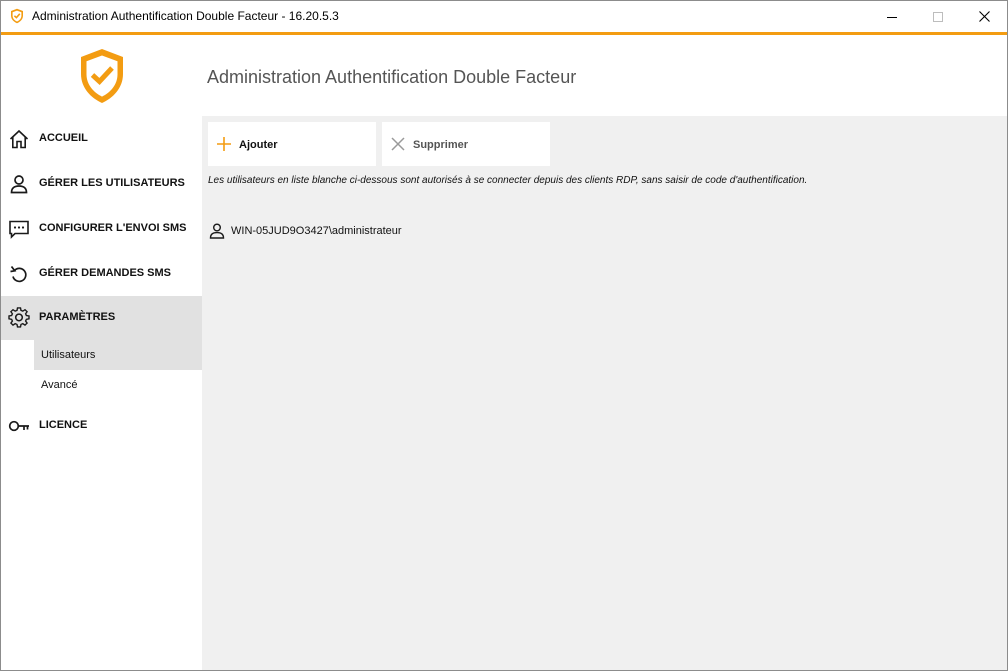  What do you see at coordinates (77, 317) in the screenshot?
I see `sidebar-item-label: PARAMÈTRES` at bounding box center [77, 317].